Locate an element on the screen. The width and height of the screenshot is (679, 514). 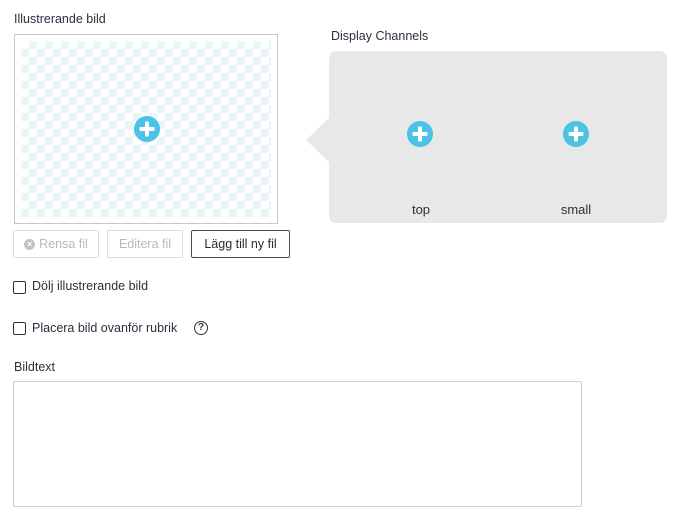
question-circle-icon: ? is located at coordinates (201, 328).